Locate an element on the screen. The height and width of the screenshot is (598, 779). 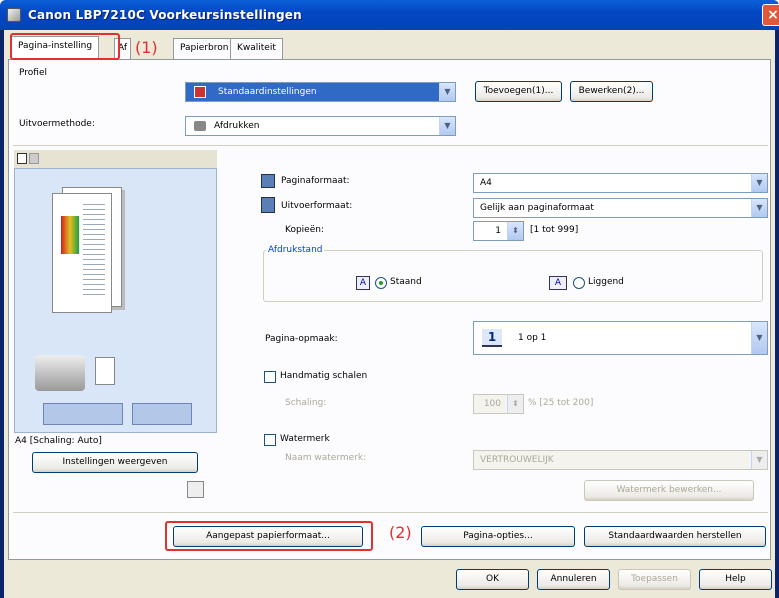
layout-icon: 1 is located at coordinates (492, 338).